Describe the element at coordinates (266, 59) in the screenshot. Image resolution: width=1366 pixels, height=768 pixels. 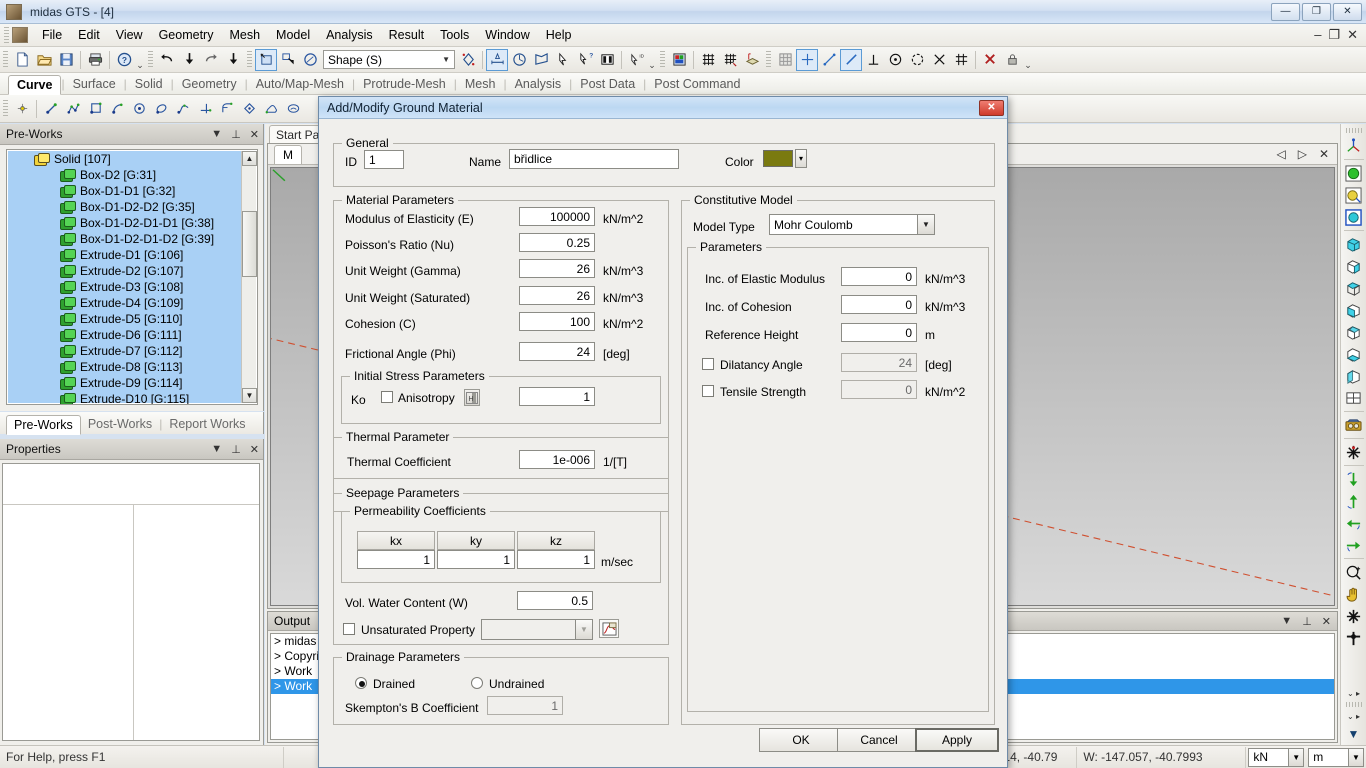
I see `select-window-icon` at that location.